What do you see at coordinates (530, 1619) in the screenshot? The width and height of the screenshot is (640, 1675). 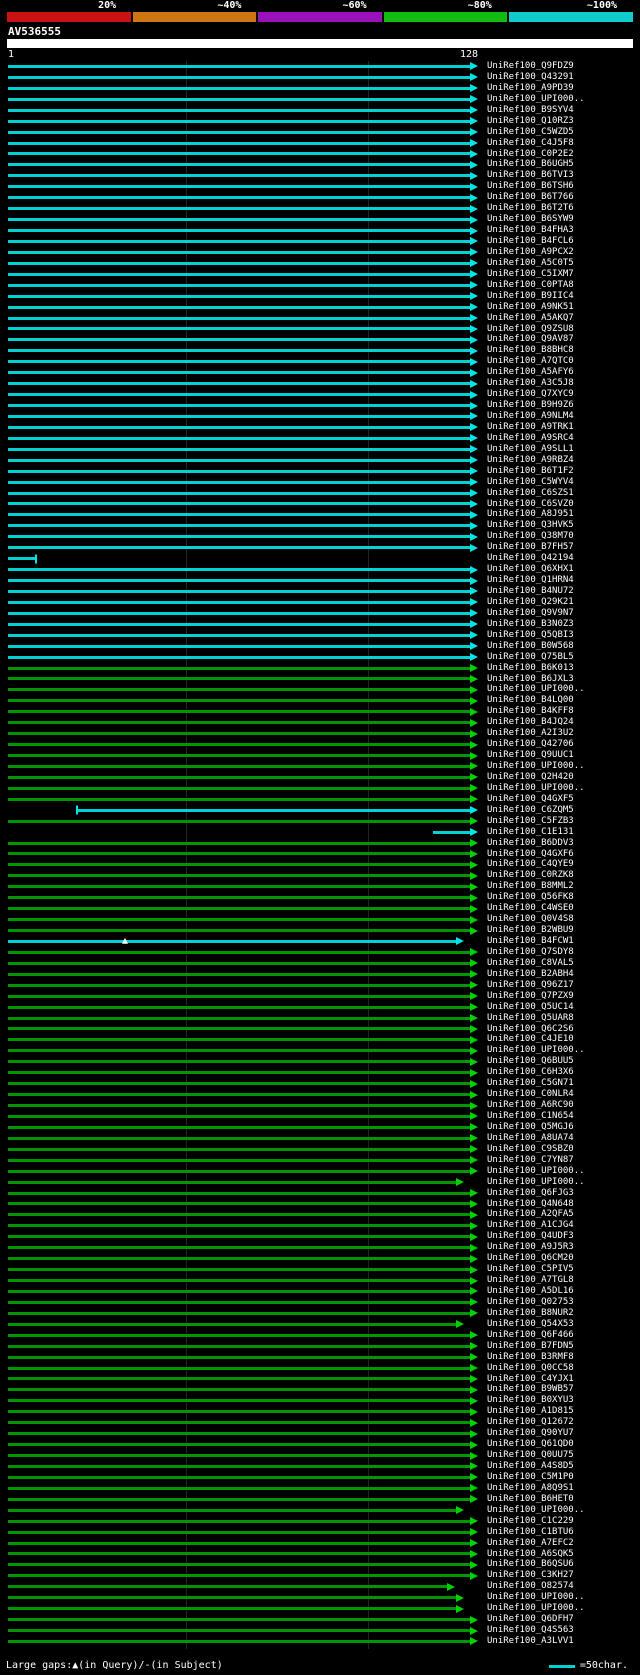 I see `hit-label: UniRef100_Q6DFH7` at bounding box center [530, 1619].